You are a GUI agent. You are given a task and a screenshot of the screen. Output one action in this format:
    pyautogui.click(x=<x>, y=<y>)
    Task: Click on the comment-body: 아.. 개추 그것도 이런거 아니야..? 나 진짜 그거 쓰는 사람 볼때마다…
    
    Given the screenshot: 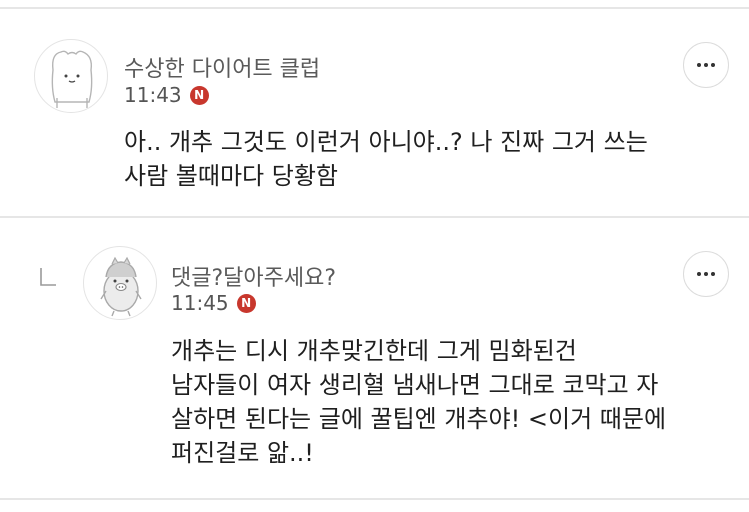 What is the action you would take?
    pyautogui.click(x=419, y=159)
    